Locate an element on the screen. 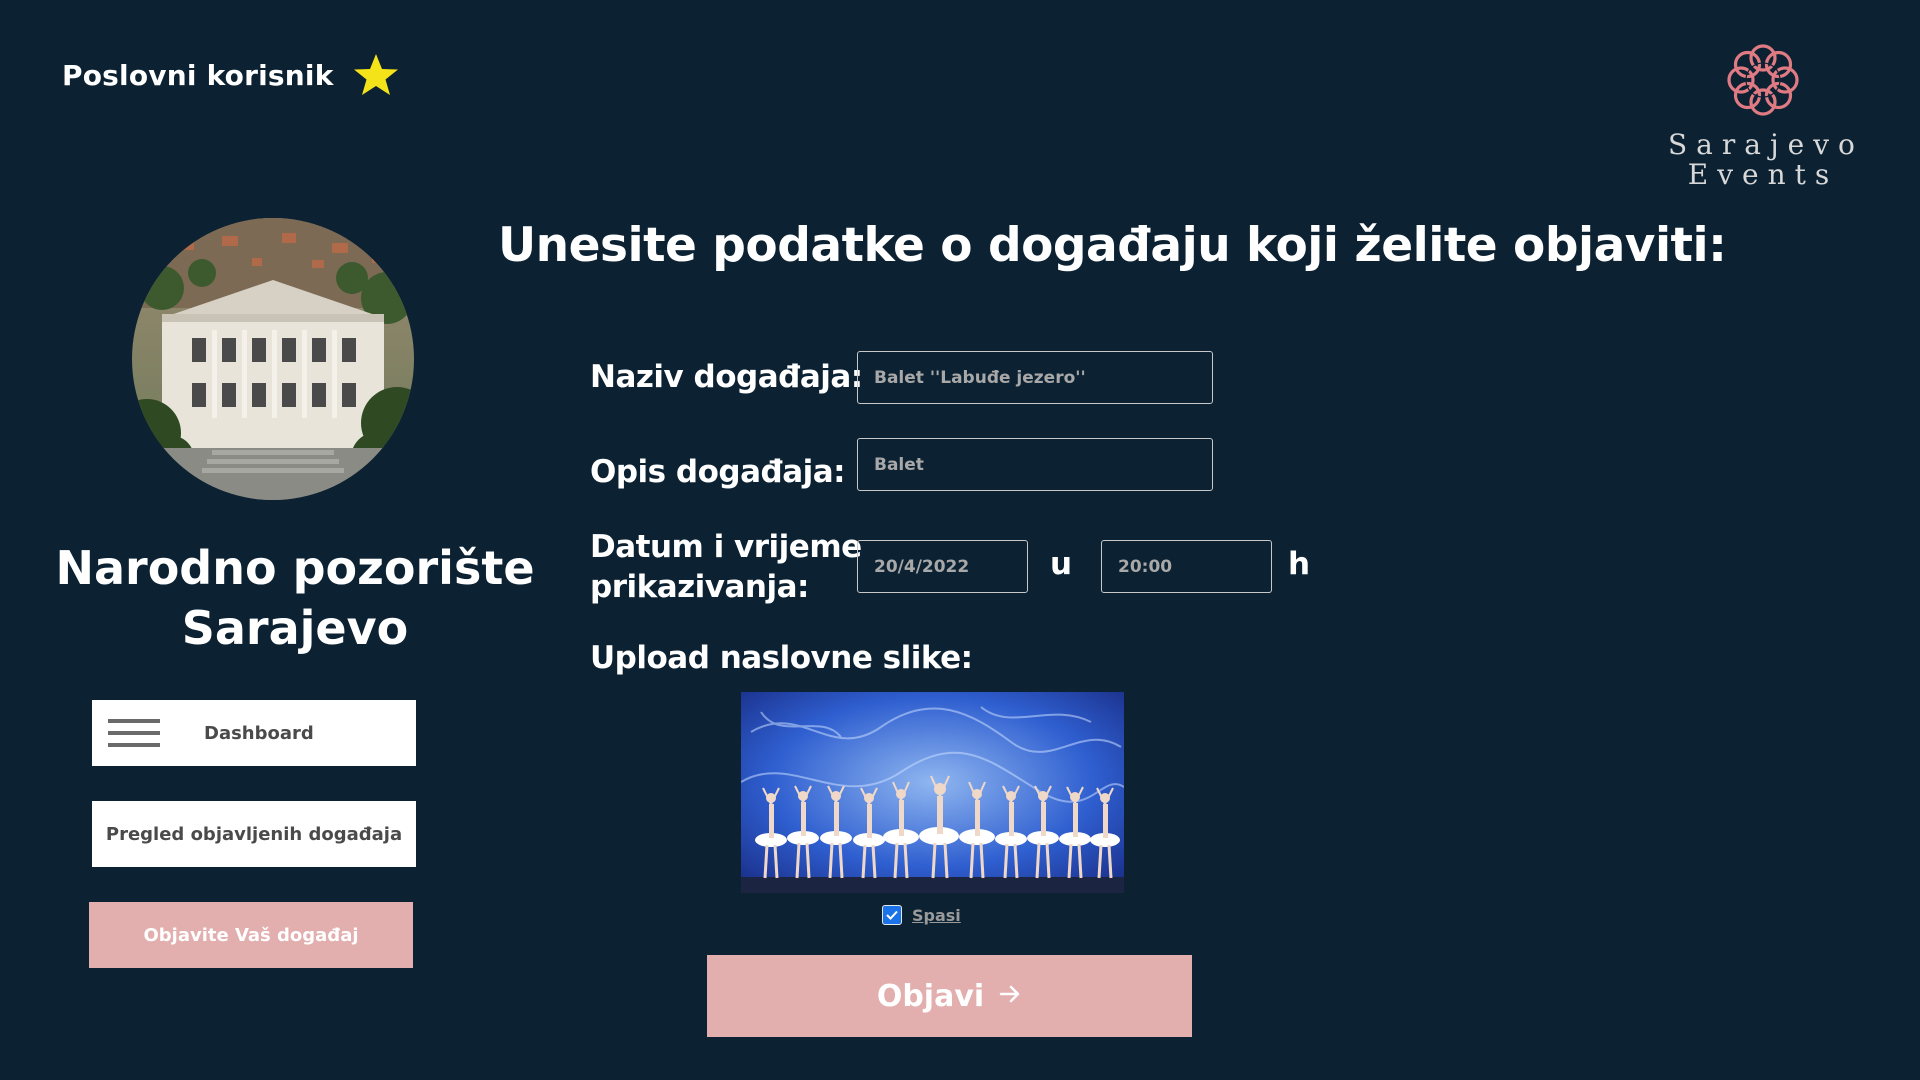  sidebar-item-publish-event: Objavite Vaš događaj is located at coordinates (251, 935).